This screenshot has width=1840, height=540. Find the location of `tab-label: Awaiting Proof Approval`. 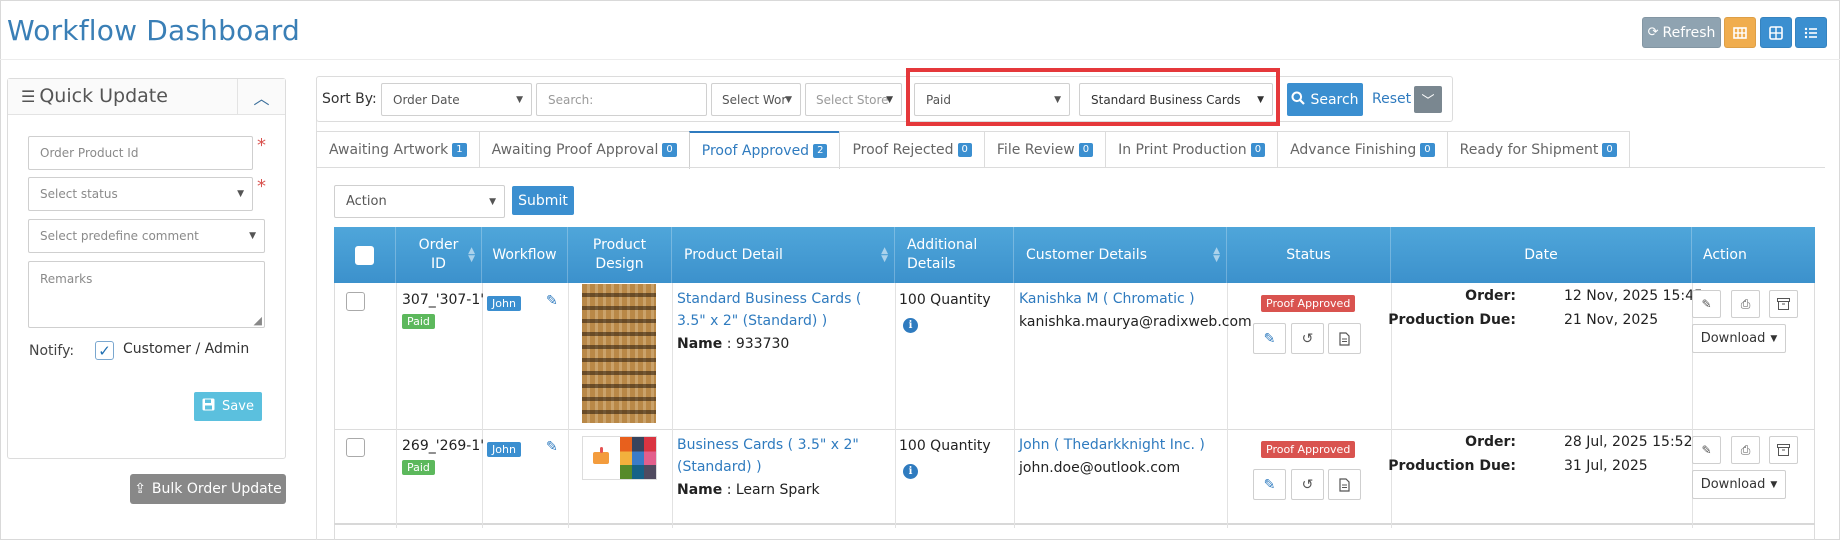

tab-label: Awaiting Proof Approval is located at coordinates (575, 149).